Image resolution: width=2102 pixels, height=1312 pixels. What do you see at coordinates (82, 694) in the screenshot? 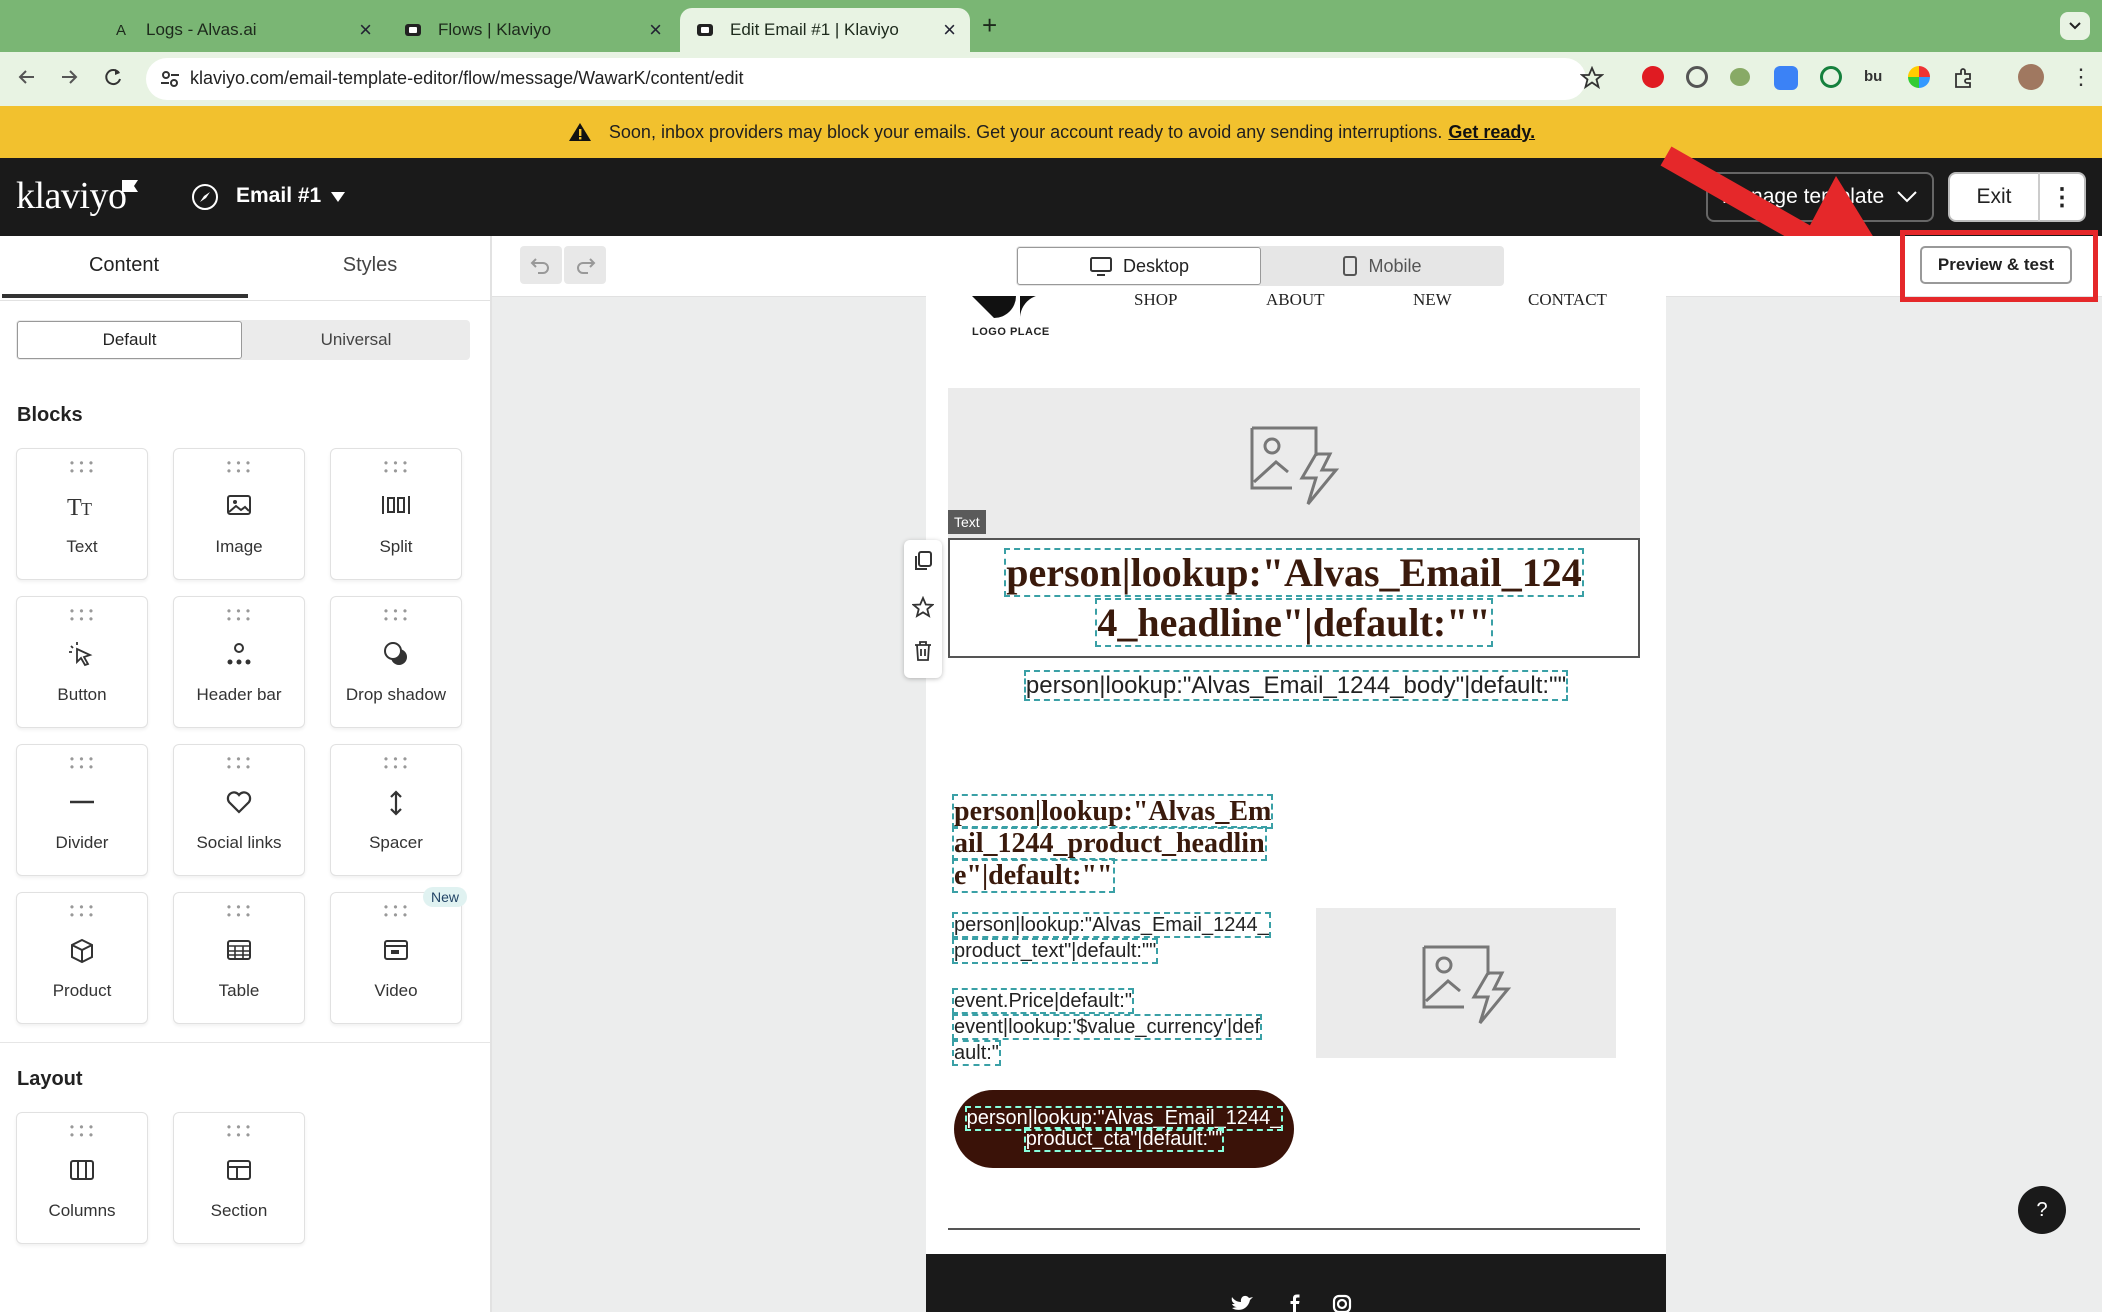
I see `block-label: Button` at bounding box center [82, 694].